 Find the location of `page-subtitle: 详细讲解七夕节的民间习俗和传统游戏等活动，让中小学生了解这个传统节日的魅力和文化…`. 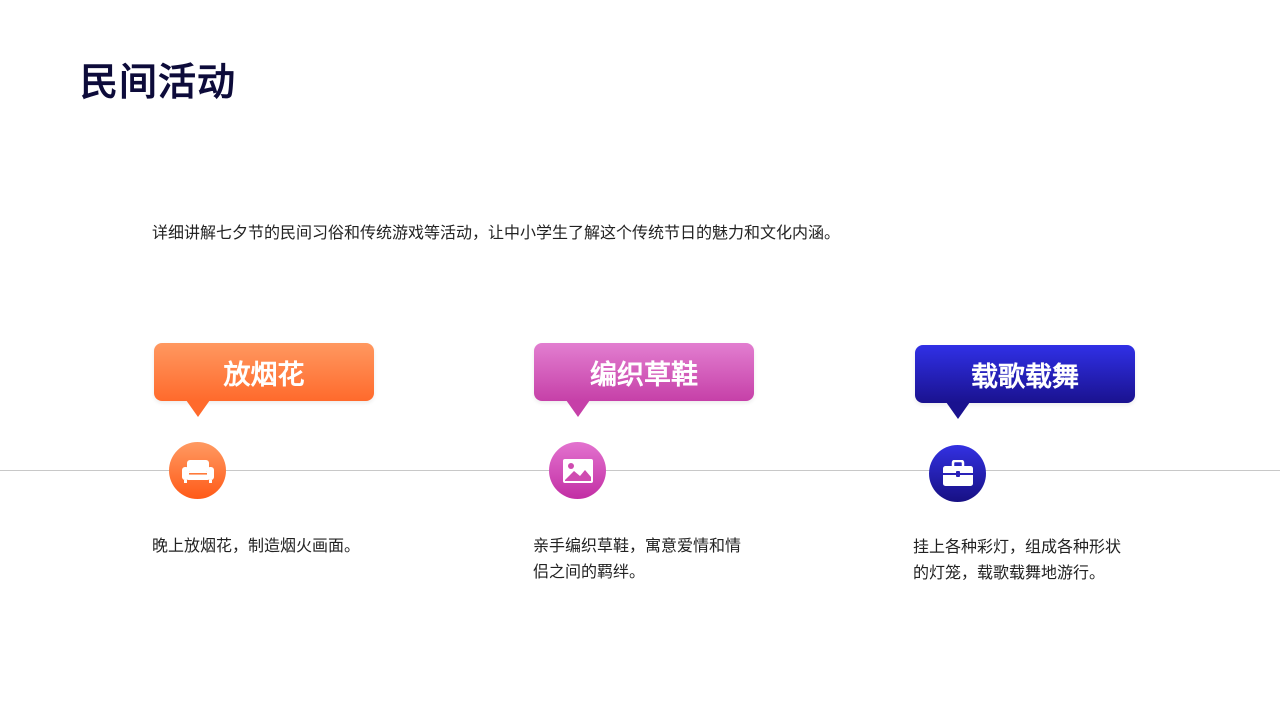

page-subtitle: 详细讲解七夕节的民间习俗和传统游戏等活动，让中小学生了解这个传统节日的魅力和文化… is located at coordinates (496, 232).